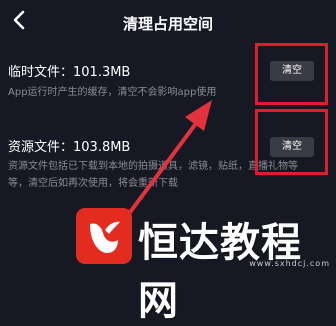 The image size is (336, 326). Describe the element at coordinates (104, 236) in the screenshot. I see `brand-logo-icon` at that location.